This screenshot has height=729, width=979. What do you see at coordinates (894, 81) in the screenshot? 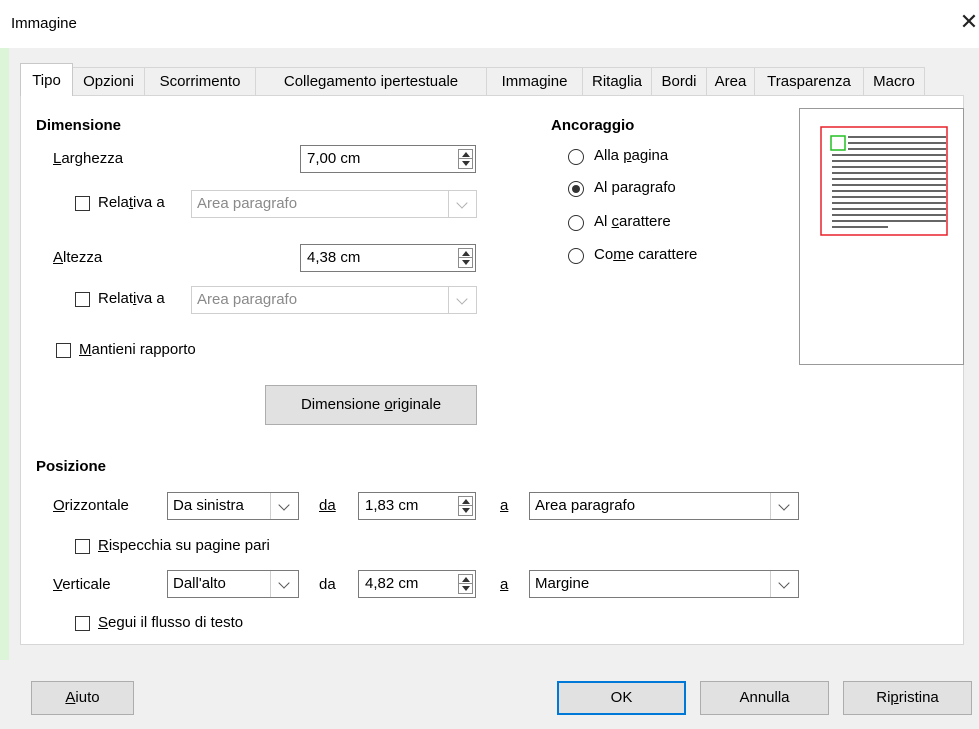
I see `tab-macro: Macro` at bounding box center [894, 81].